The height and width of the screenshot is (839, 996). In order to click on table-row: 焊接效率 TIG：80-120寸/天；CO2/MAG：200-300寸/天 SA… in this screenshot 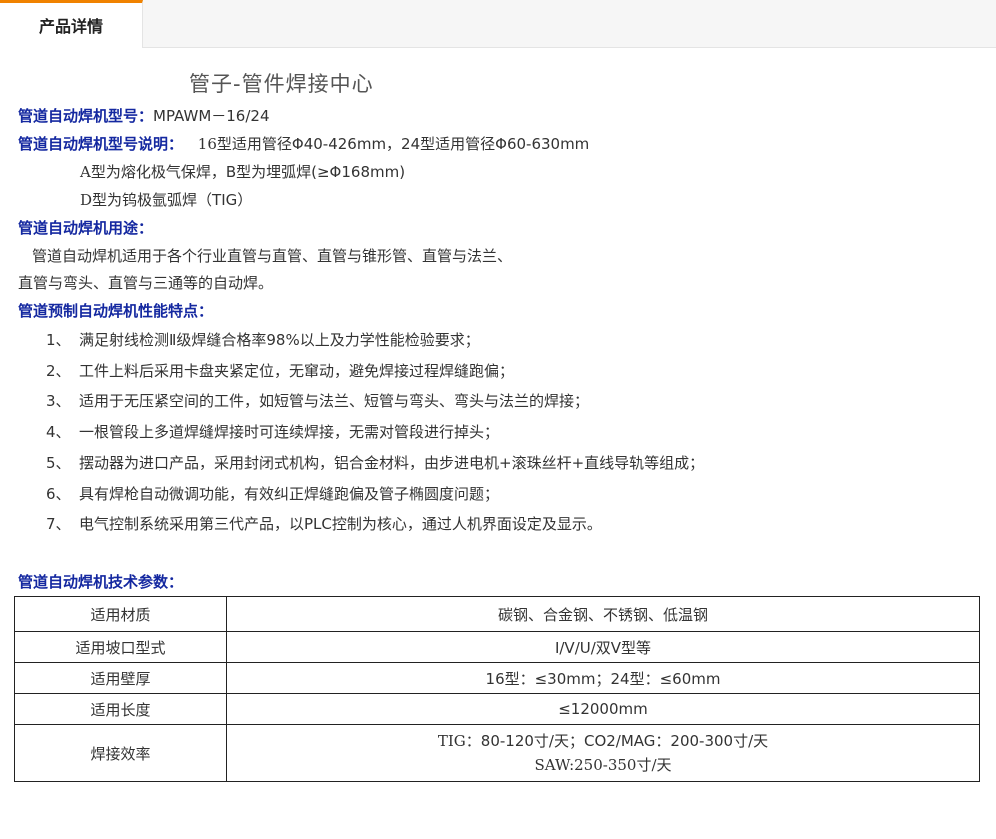, I will do `click(497, 753)`.